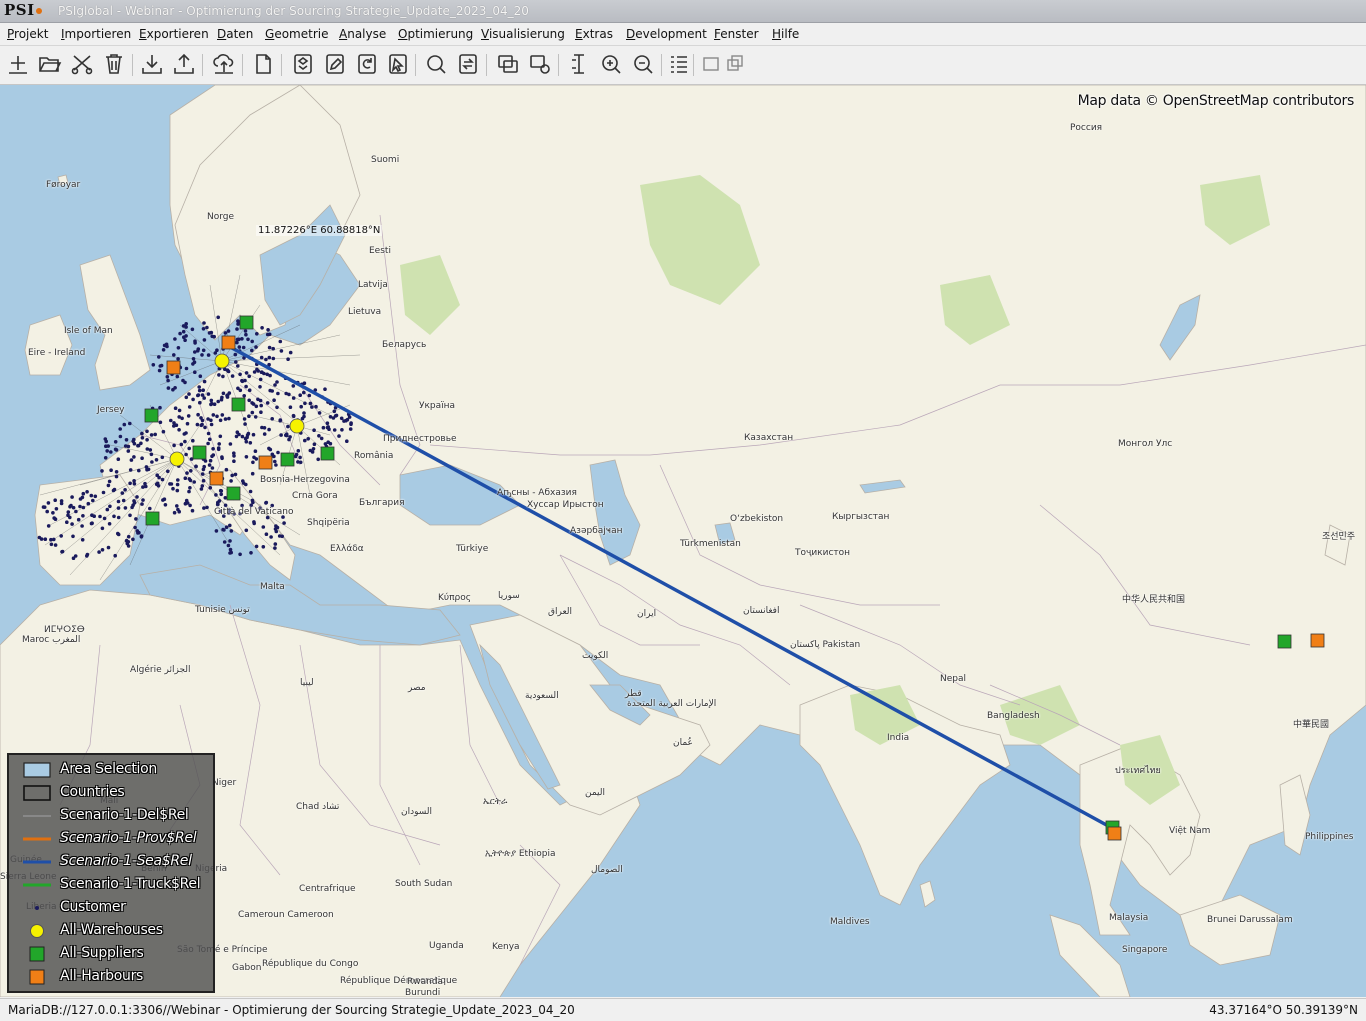 This screenshot has height=1021, width=1366. What do you see at coordinates (174, 34) in the screenshot?
I see `menu-exportieren: Exportieren` at bounding box center [174, 34].